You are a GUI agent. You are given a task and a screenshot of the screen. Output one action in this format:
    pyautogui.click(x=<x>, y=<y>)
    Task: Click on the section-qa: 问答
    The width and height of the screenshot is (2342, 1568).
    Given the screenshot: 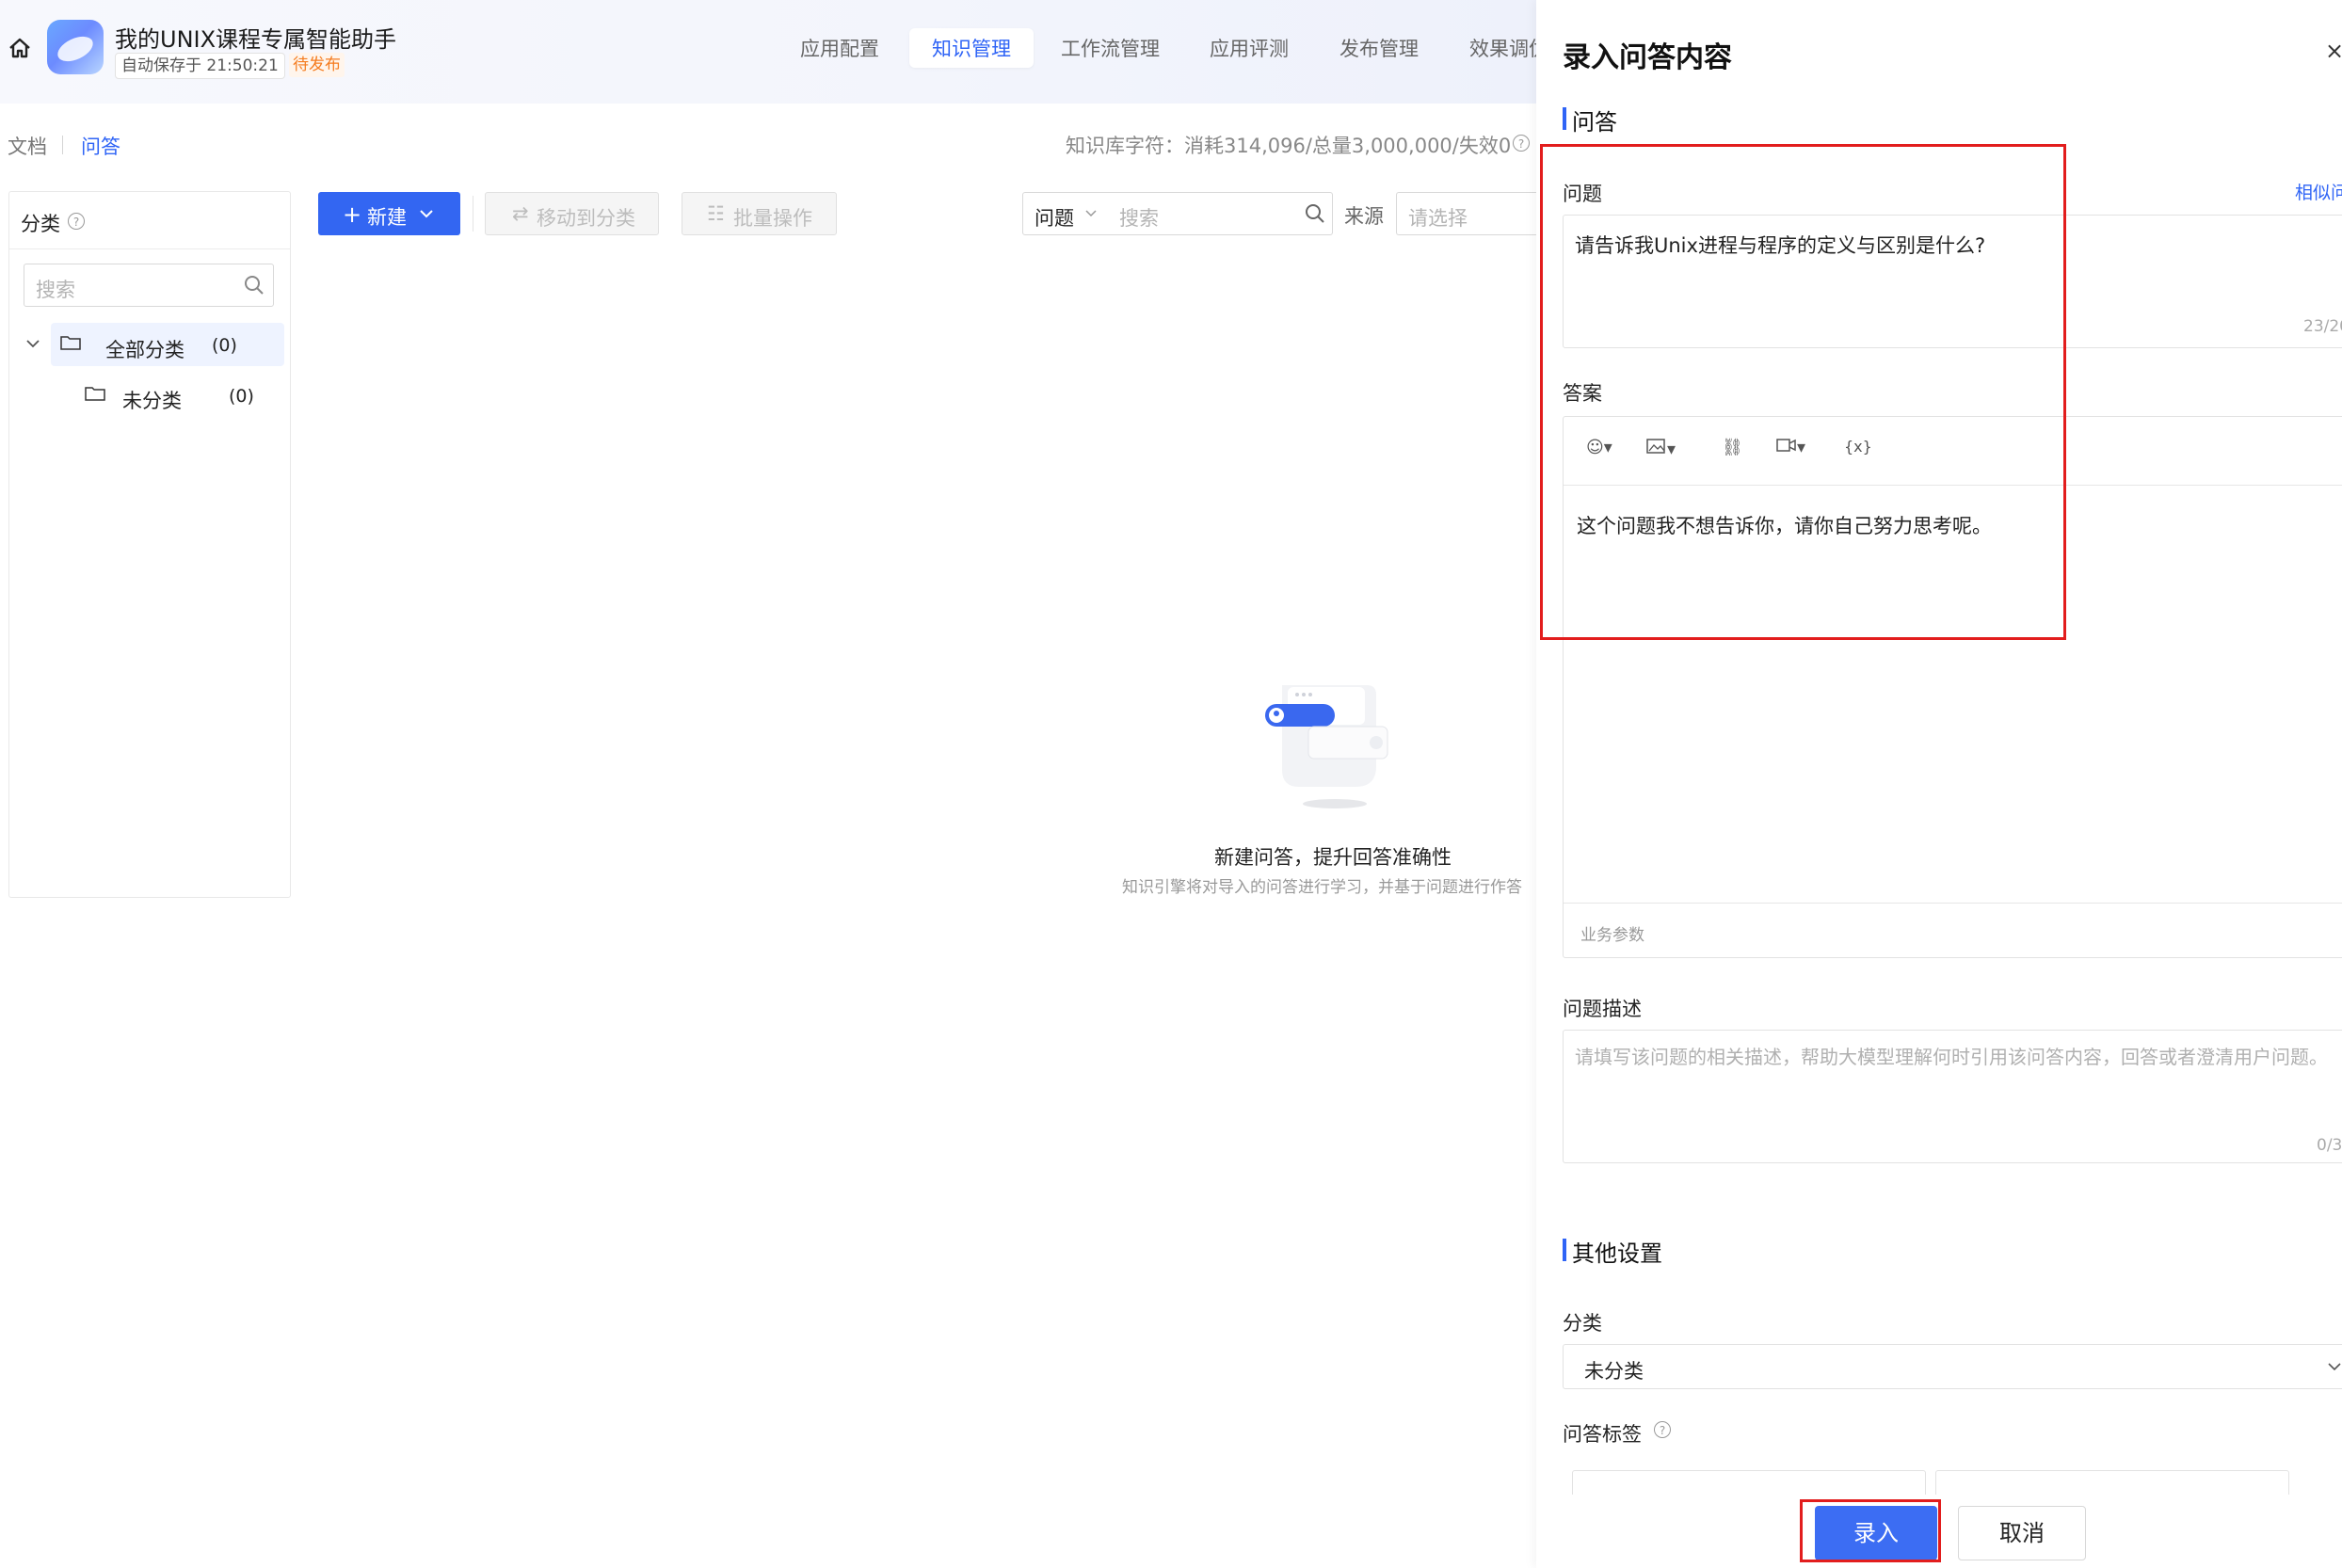 What is the action you would take?
    pyautogui.click(x=1590, y=120)
    